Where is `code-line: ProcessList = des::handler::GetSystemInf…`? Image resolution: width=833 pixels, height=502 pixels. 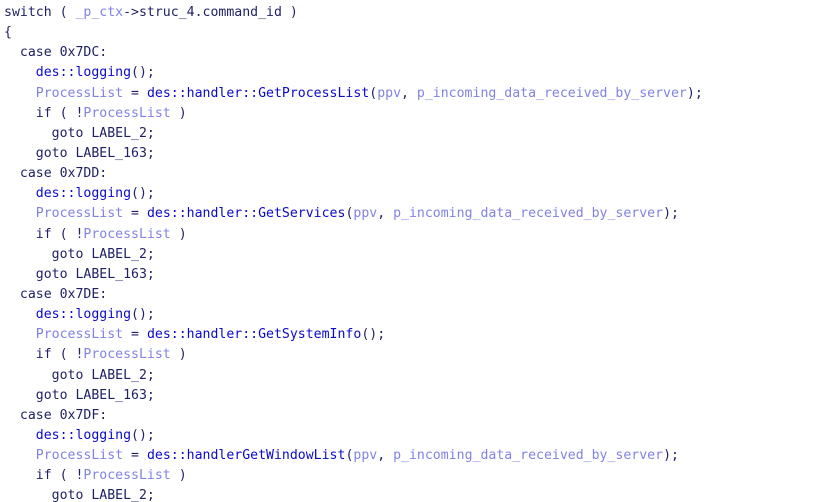
code-line: ProcessList = des::handler::GetSystemInf… is located at coordinates (418, 335).